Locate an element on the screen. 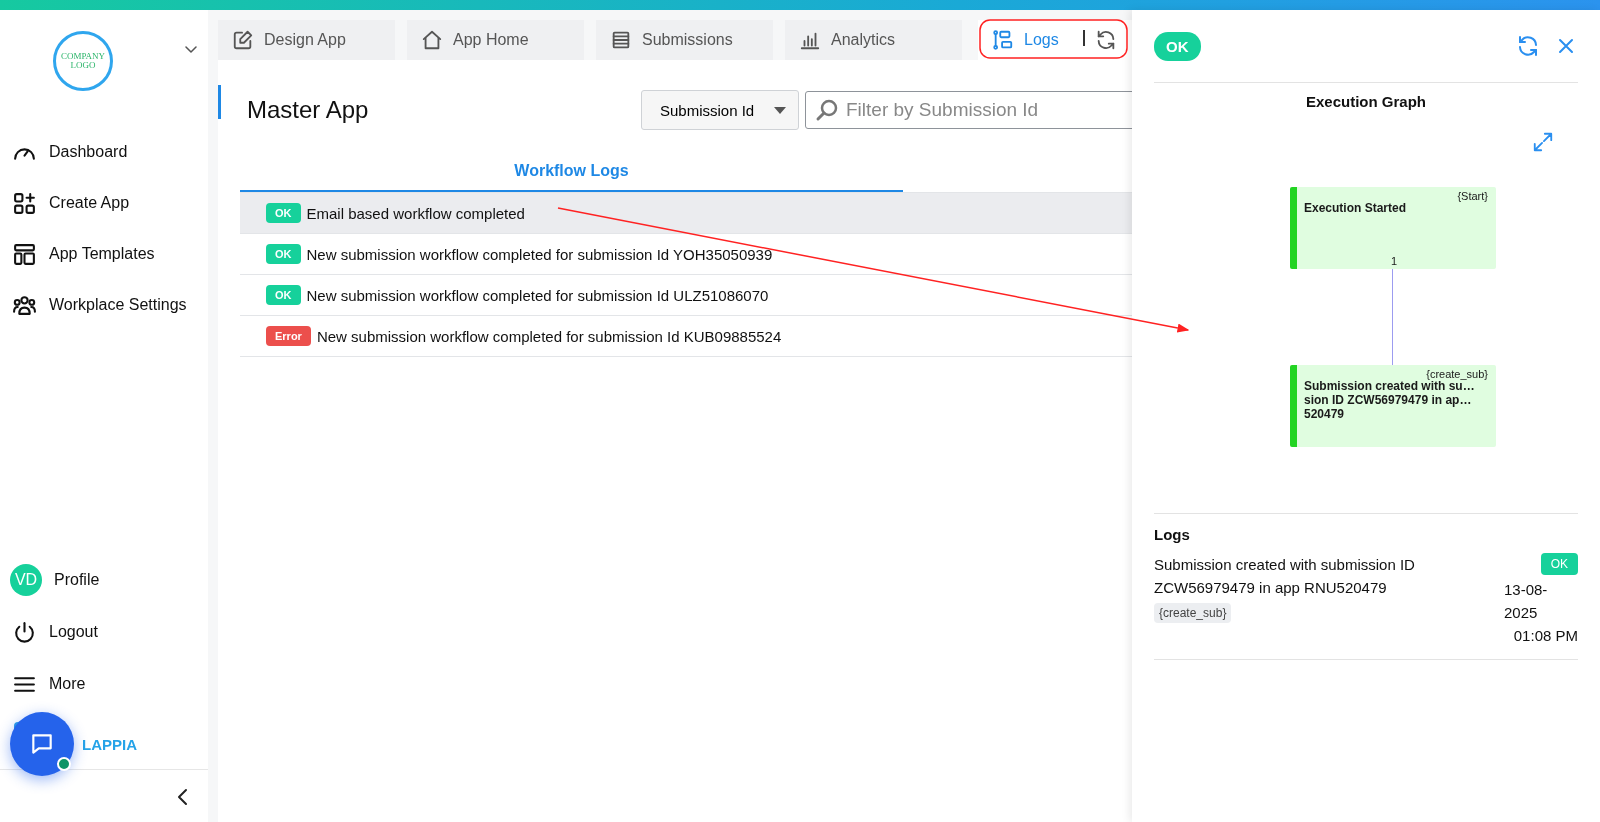  log-message: New submission workflow completed for submission Id KUB09885524 is located at coordinates (549, 336).